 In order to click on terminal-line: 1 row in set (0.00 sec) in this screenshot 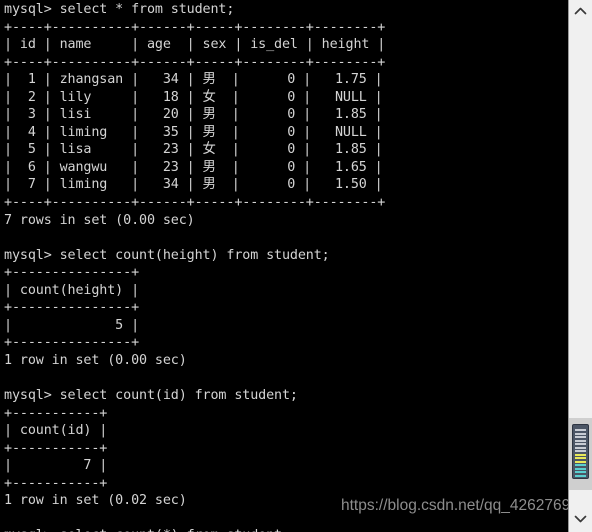, I will do `click(95, 360)`.